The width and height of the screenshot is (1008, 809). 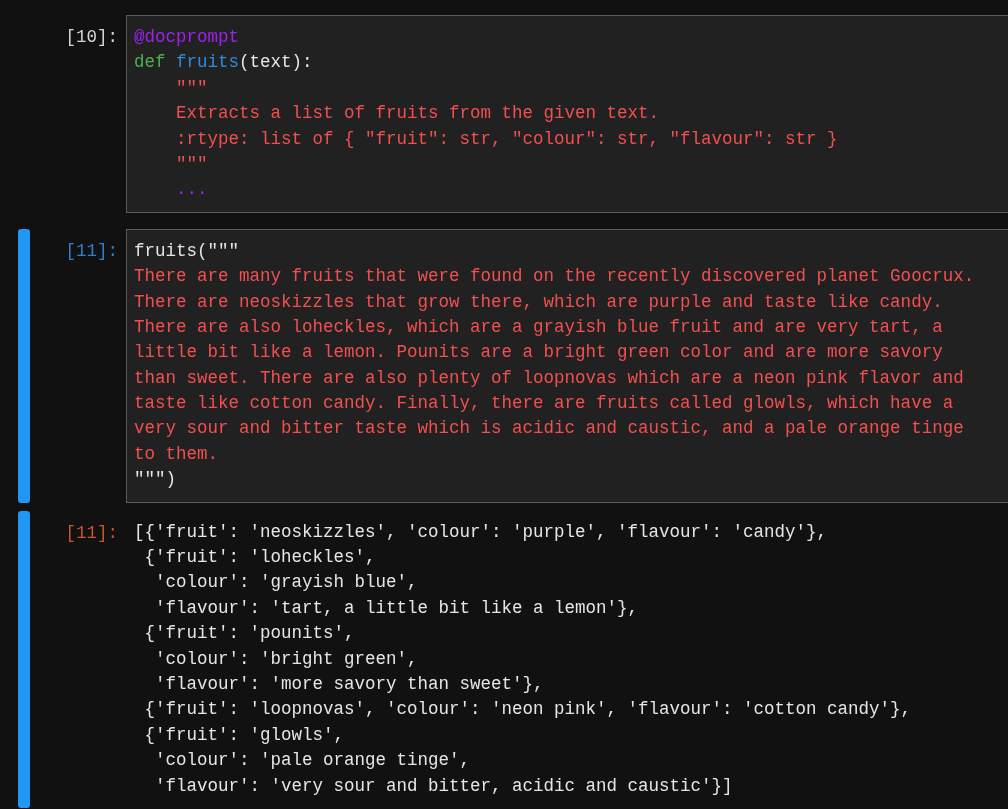 What do you see at coordinates (187, 37) in the screenshot?
I see `code-line: @docprompt` at bounding box center [187, 37].